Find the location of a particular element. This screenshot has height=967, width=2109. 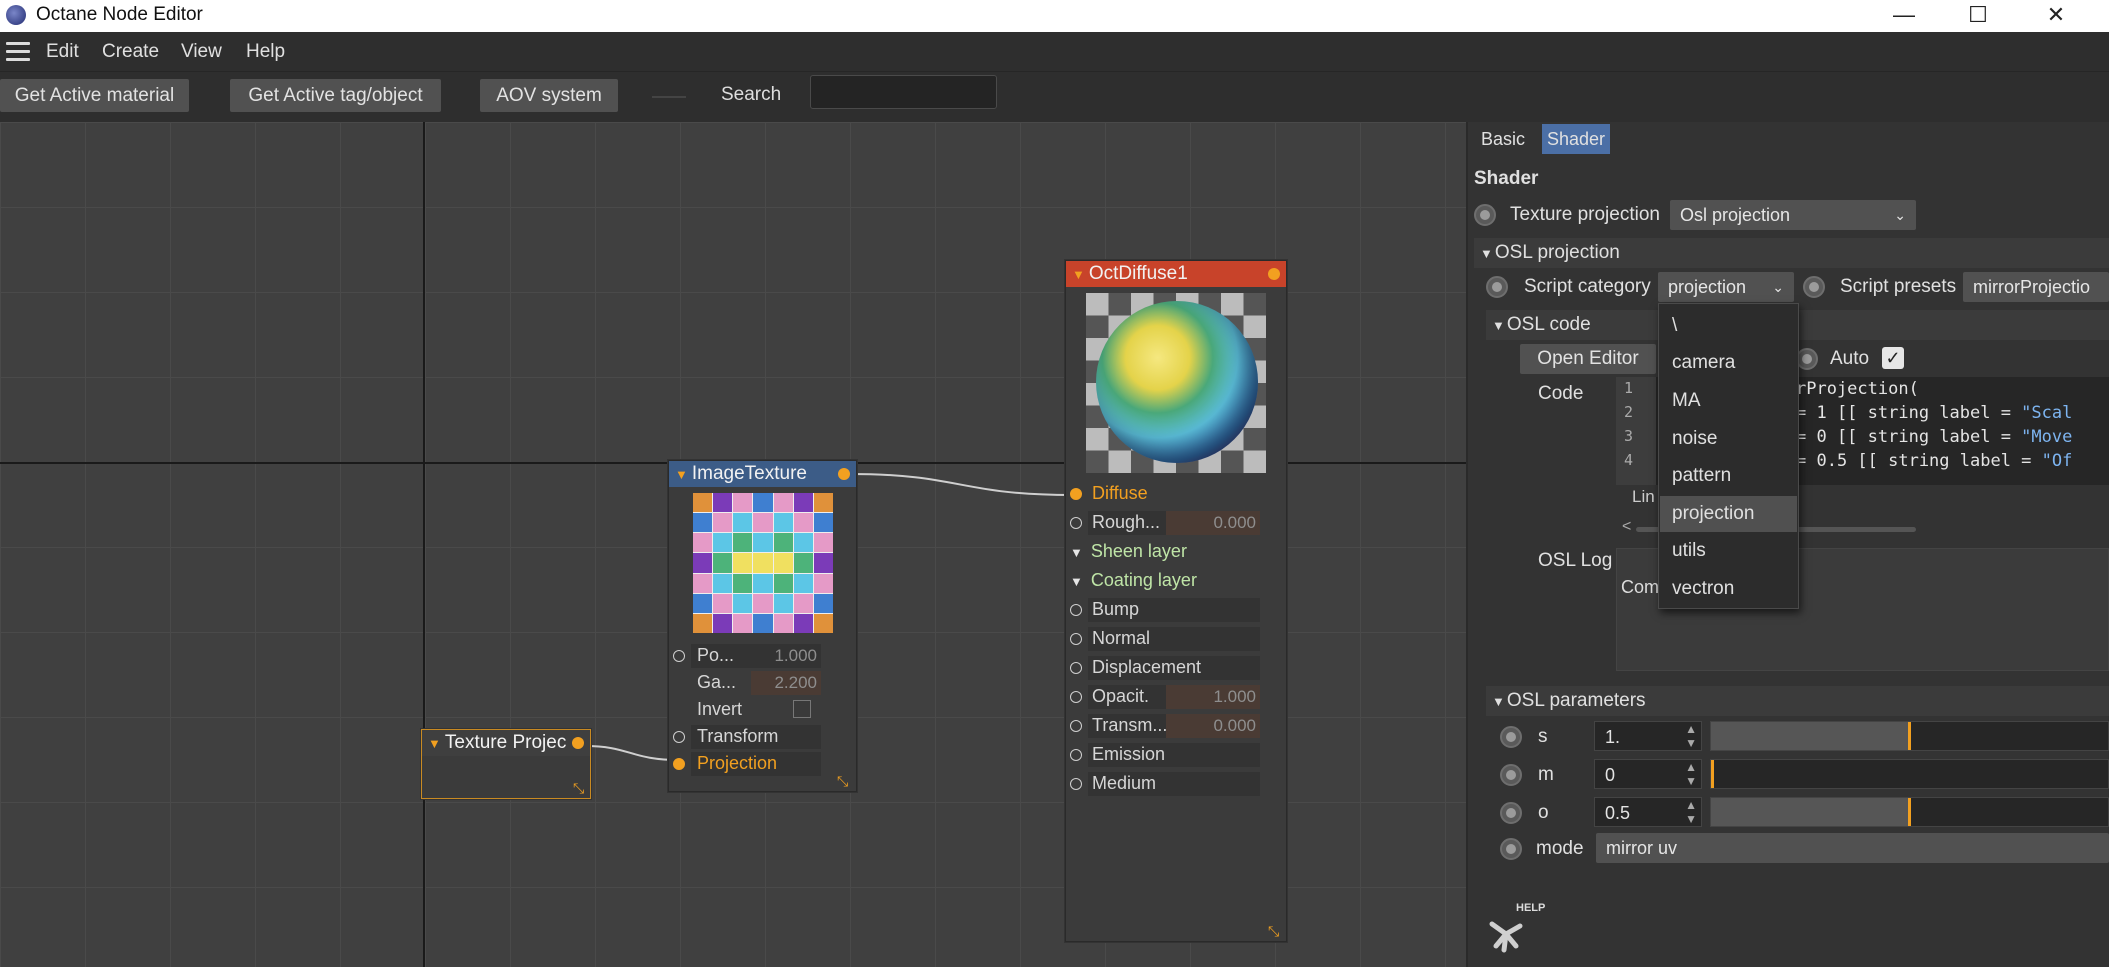

maximize-button: ☐ is located at coordinates (1978, 16).